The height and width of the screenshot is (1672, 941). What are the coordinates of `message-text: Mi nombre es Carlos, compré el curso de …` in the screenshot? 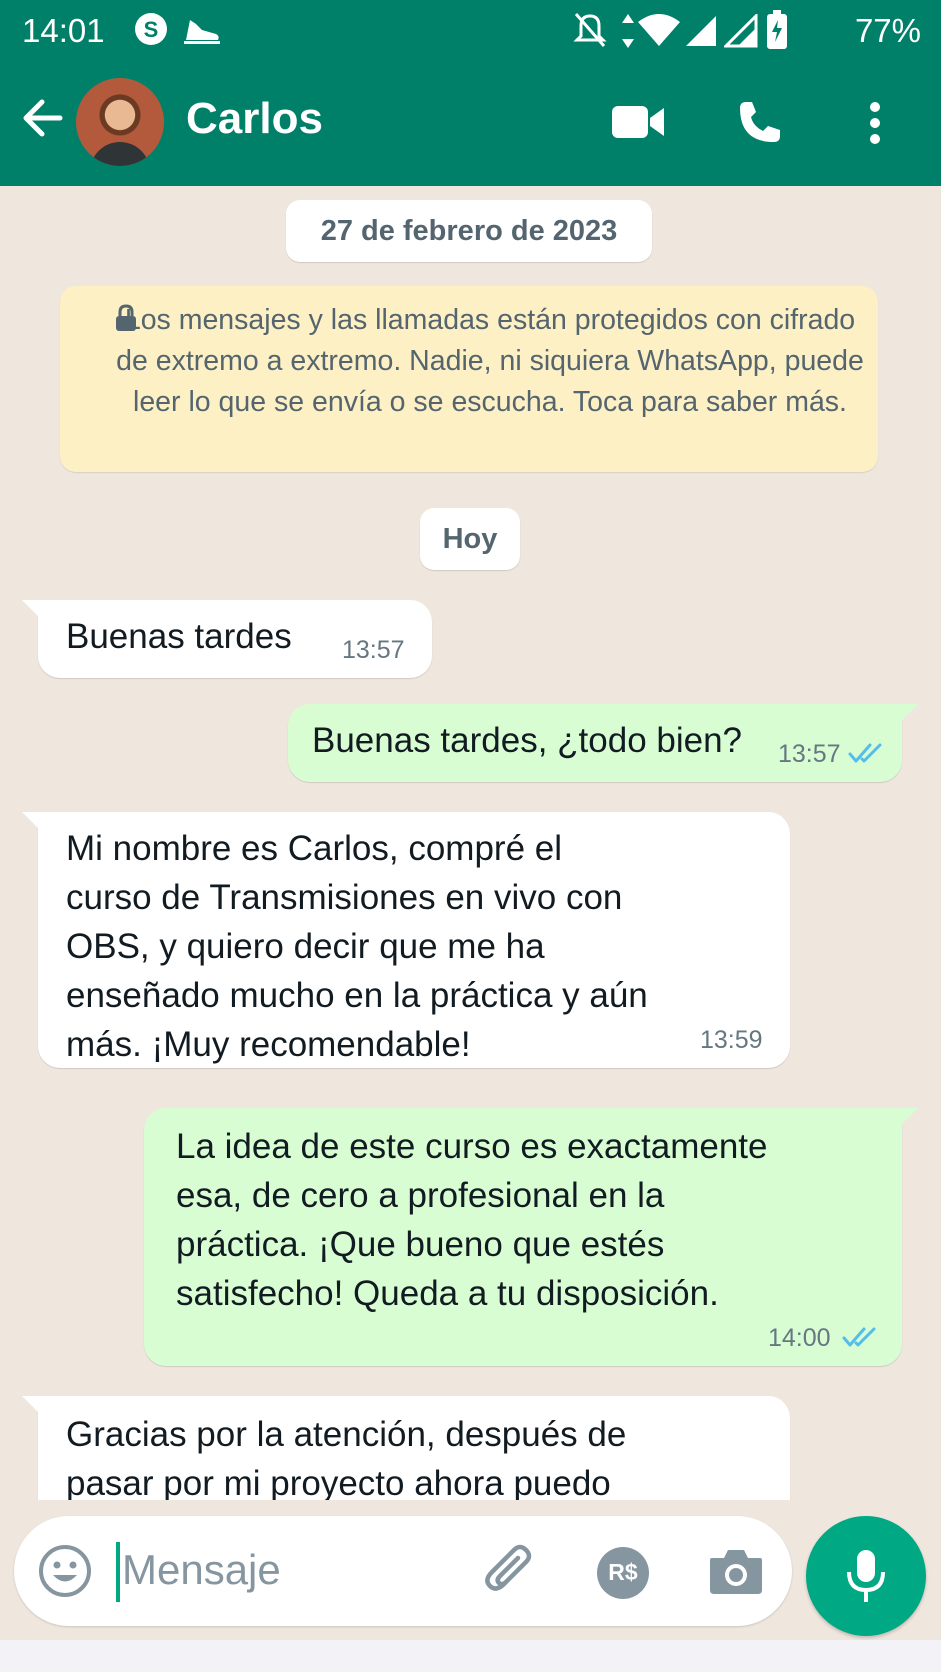 It's located at (357, 946).